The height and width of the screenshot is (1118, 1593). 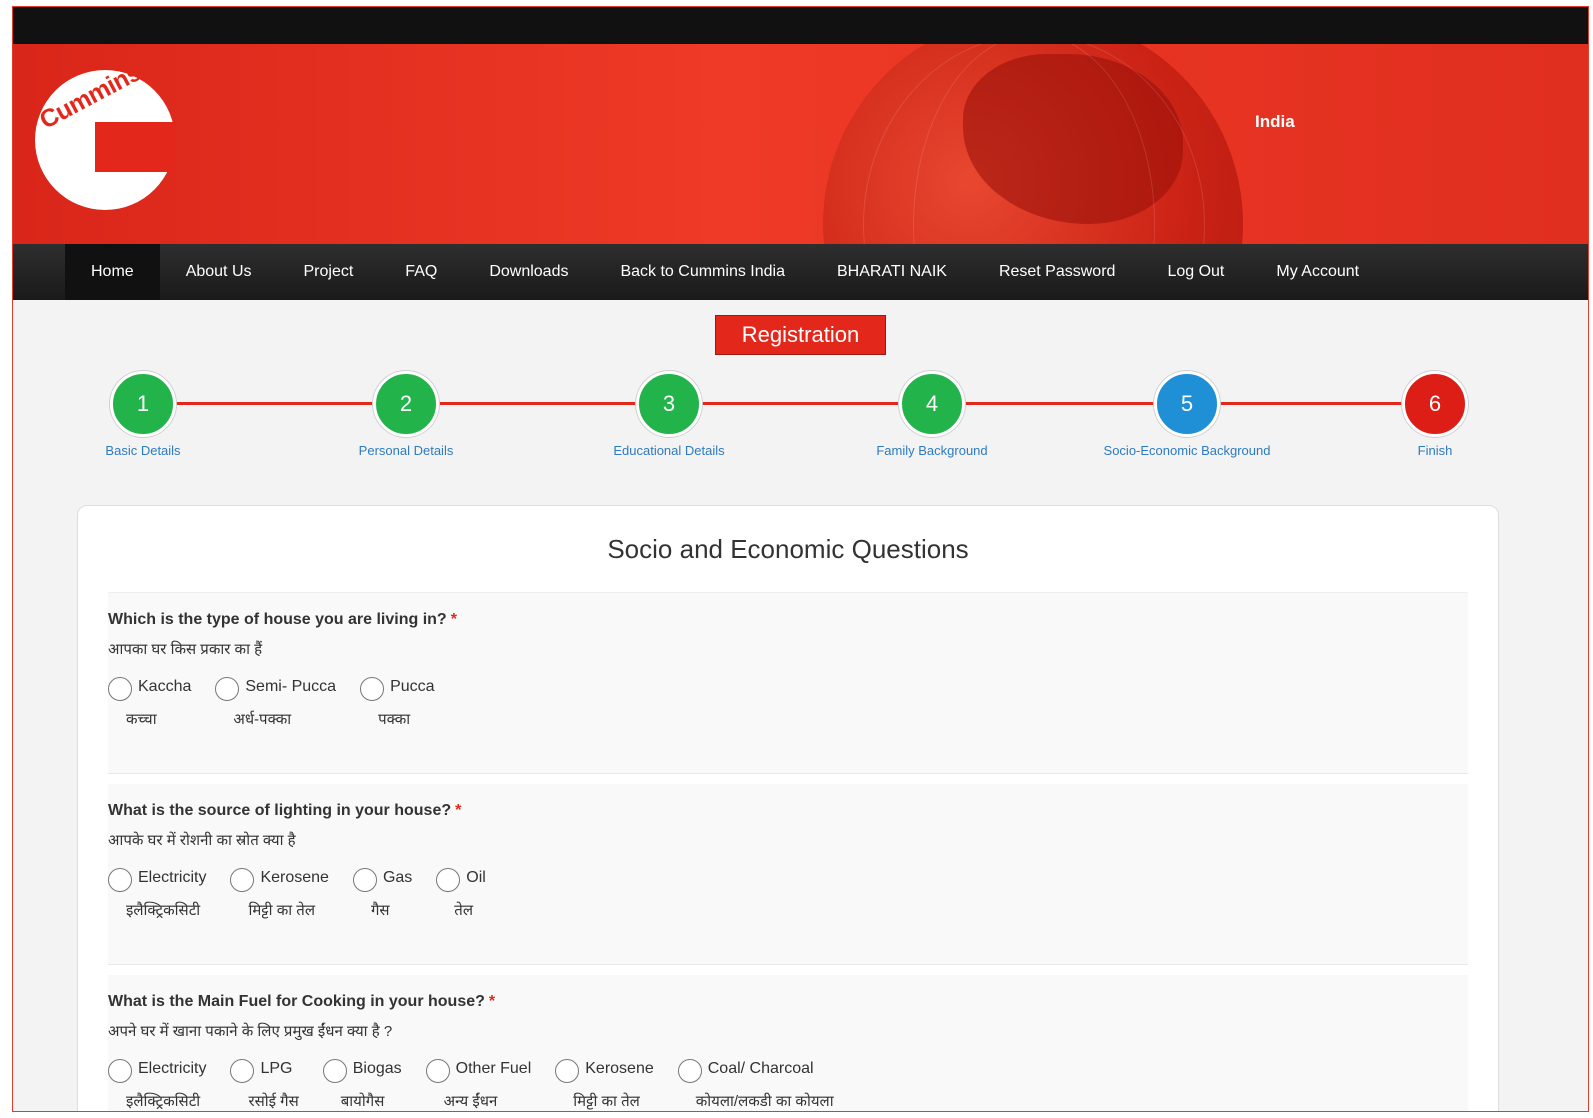 I want to click on step-1: 1 Basic Details, so click(x=143, y=414).